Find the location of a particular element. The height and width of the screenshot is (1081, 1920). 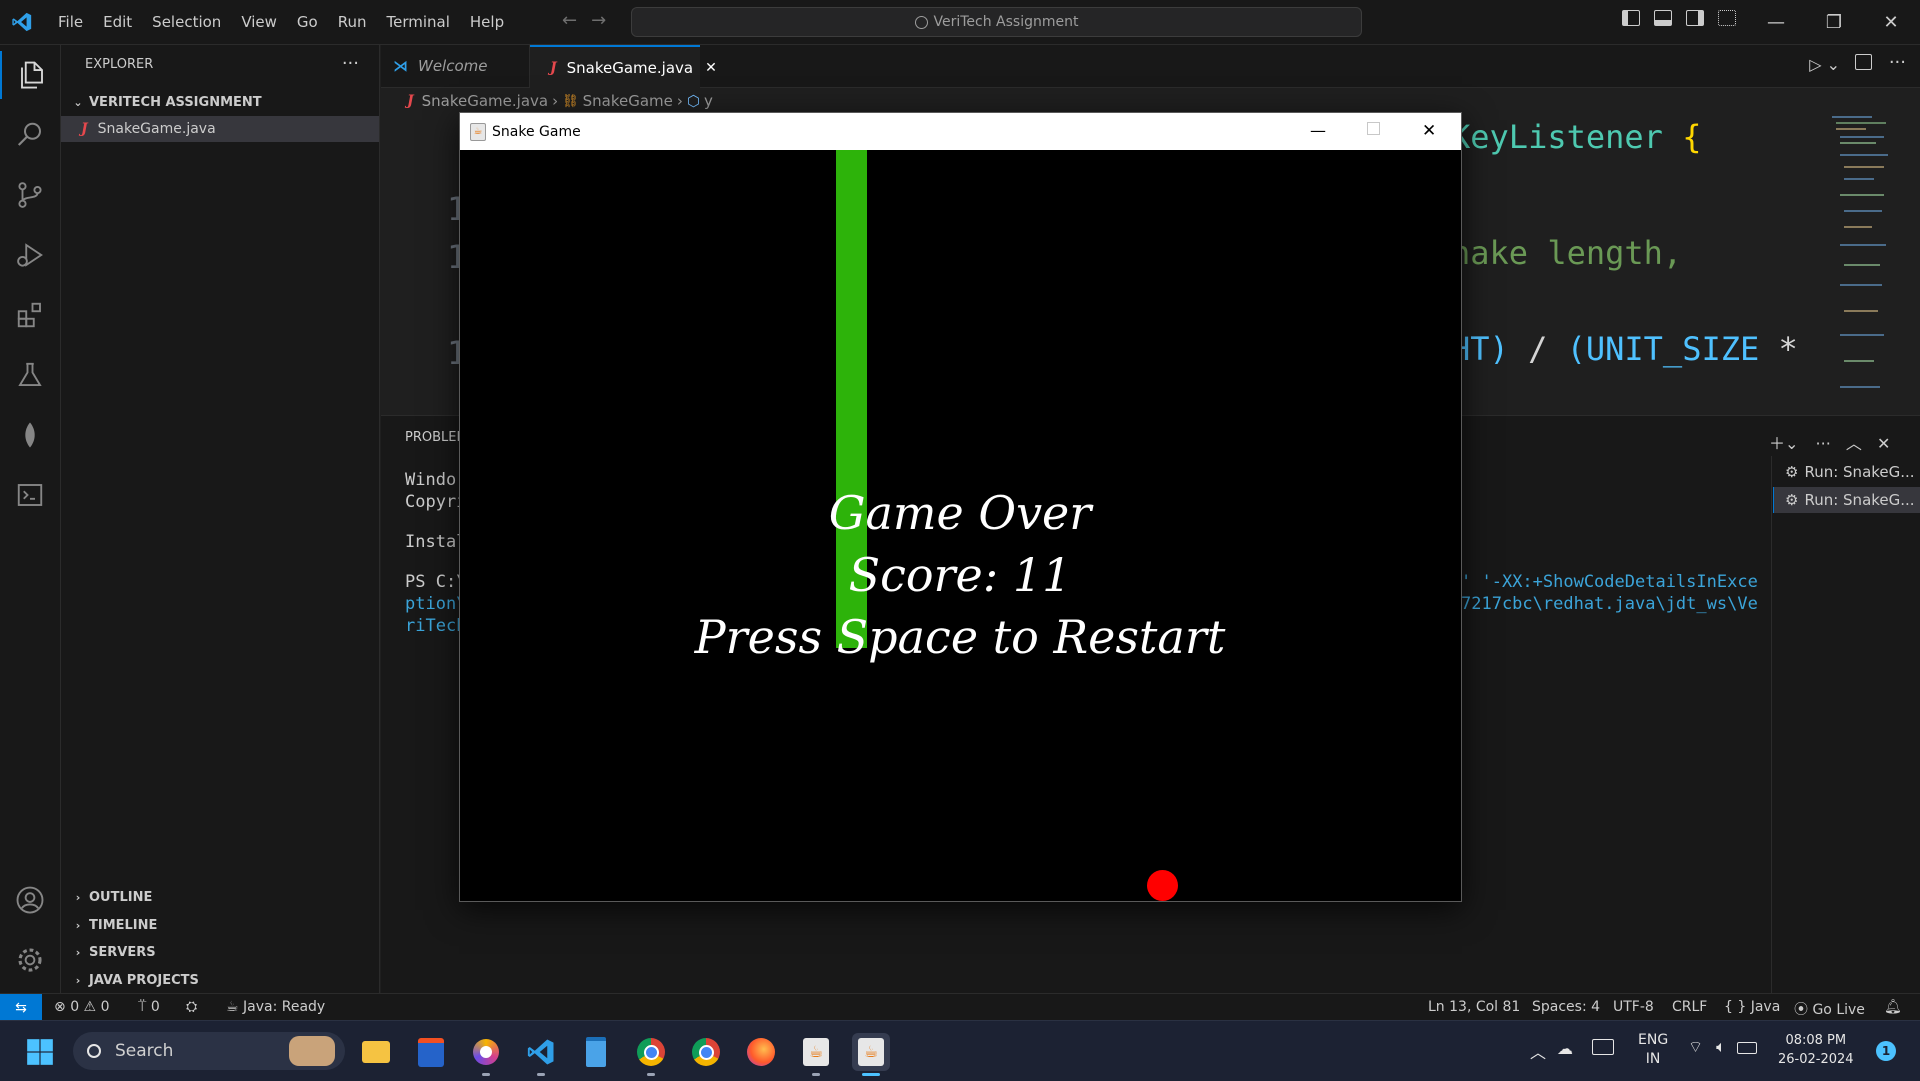

section-timeline-label: TIMELINE is located at coordinates (123, 925).